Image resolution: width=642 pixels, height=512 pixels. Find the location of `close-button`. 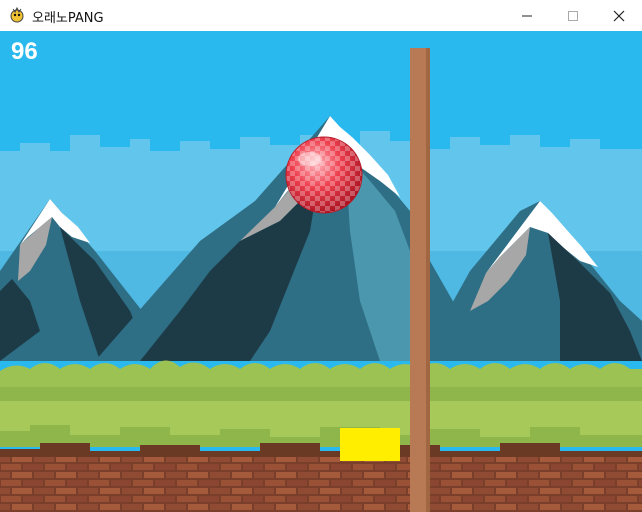

close-button is located at coordinates (619, 15).